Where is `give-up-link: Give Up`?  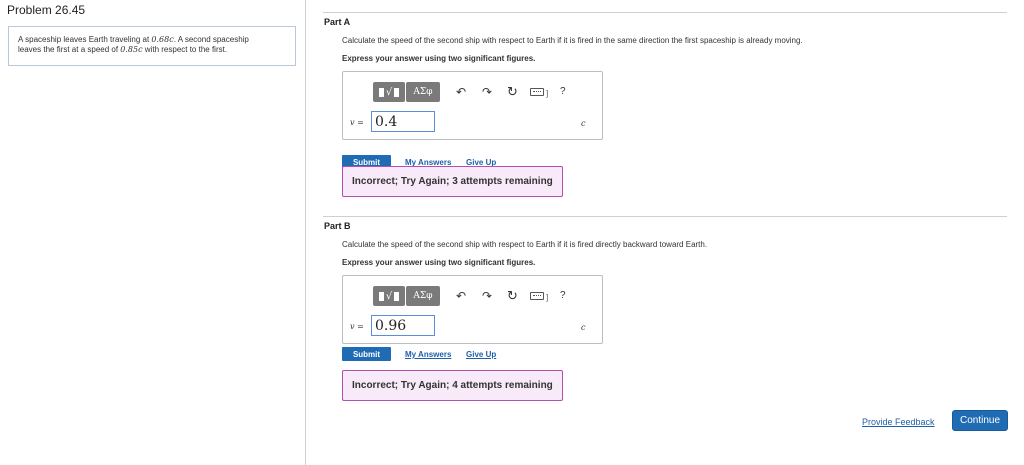 give-up-link: Give Up is located at coordinates (481, 354).